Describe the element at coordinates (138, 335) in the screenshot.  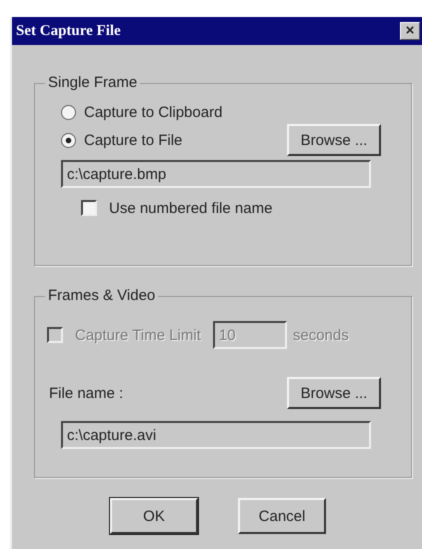
I see `checkbox-label: Capture Time Limit` at that location.